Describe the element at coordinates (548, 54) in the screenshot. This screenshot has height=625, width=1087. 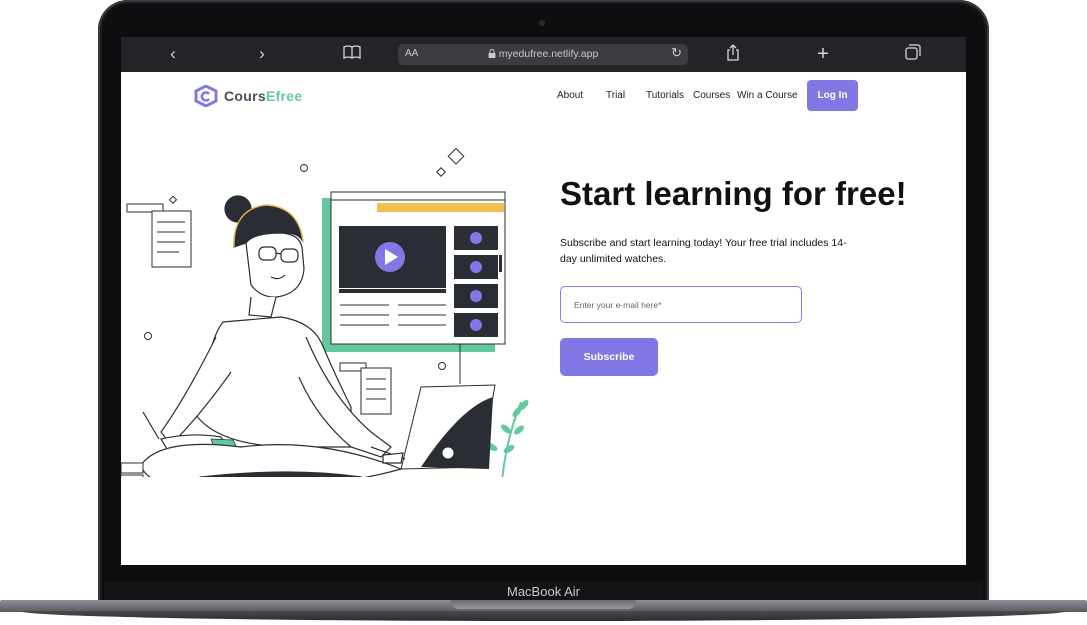
I see `url-value: myedufree.netlify.app` at that location.